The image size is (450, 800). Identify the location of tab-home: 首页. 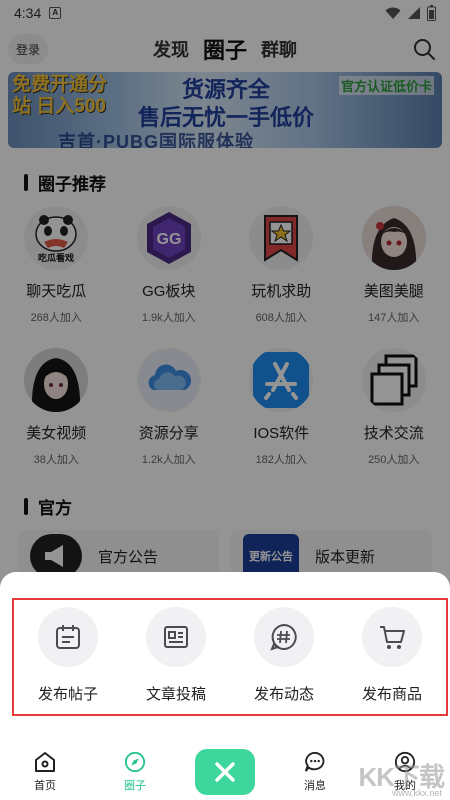
(45, 772).